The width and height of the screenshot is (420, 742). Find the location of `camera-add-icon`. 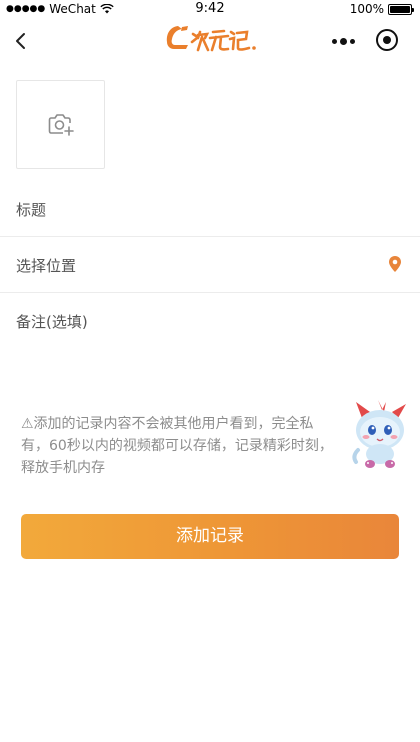

camera-add-icon is located at coordinates (61, 125).